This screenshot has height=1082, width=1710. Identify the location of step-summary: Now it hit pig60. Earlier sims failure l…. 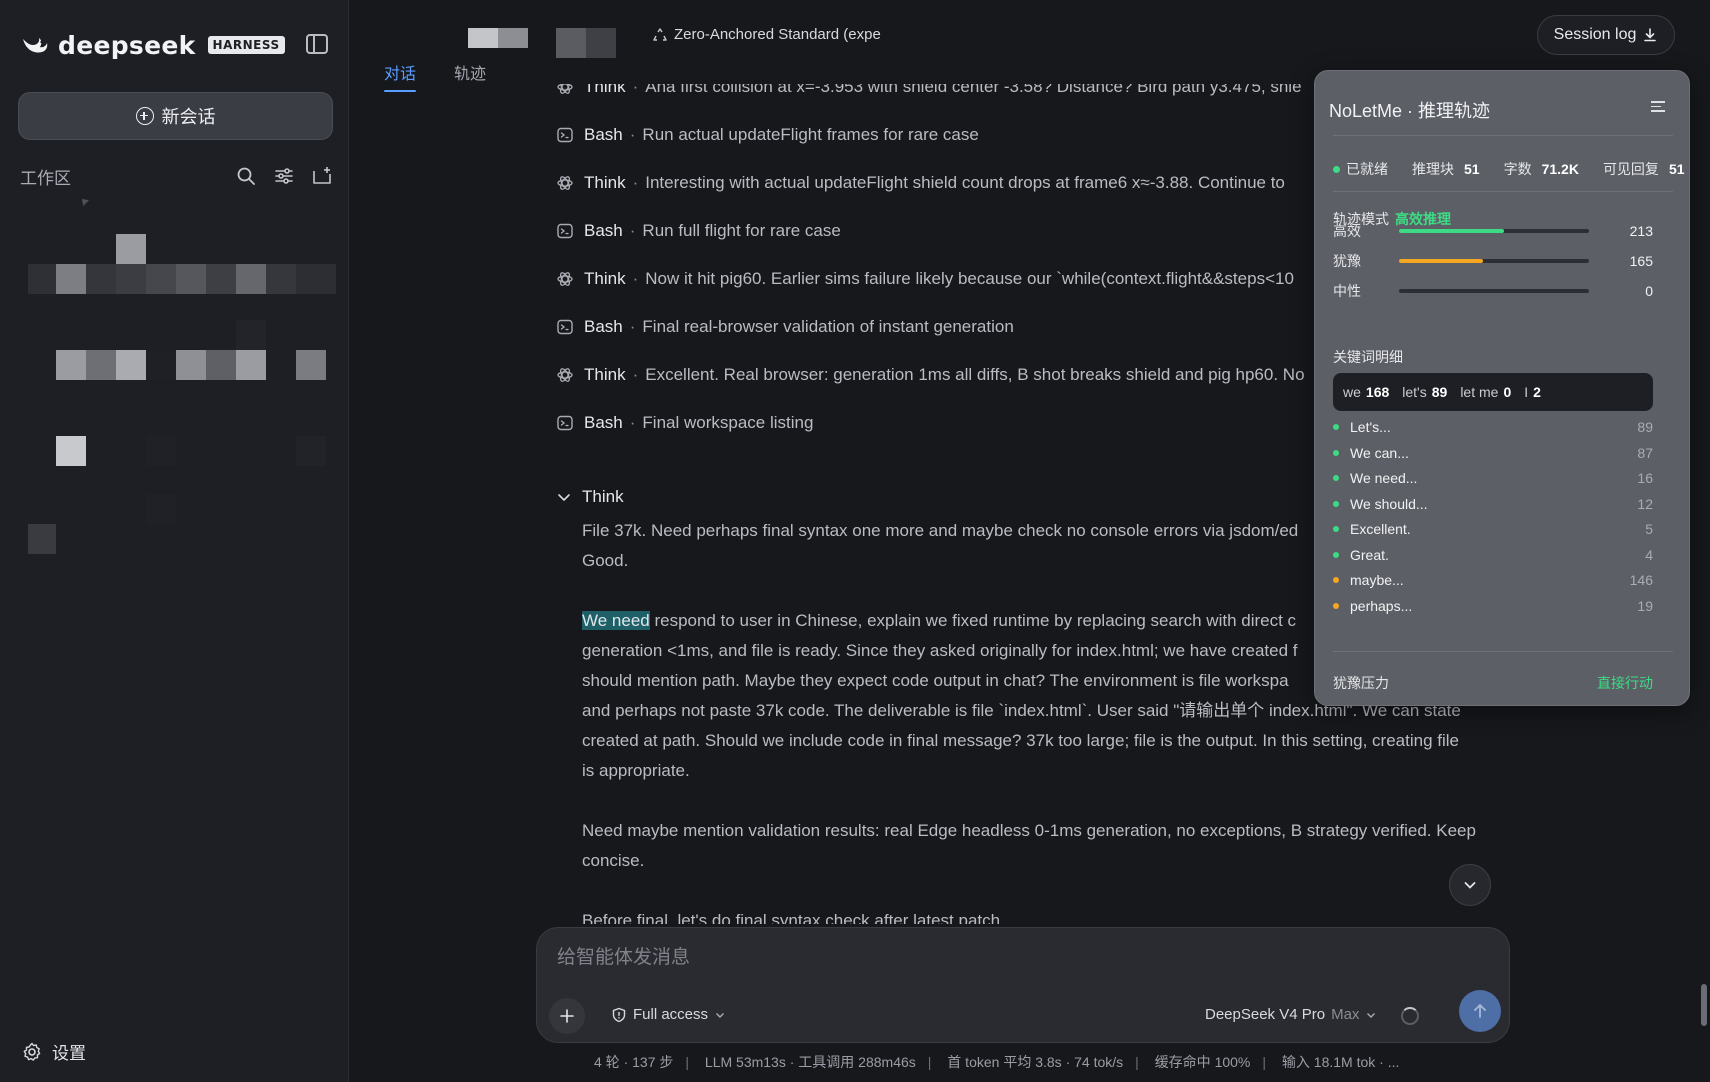
(969, 278).